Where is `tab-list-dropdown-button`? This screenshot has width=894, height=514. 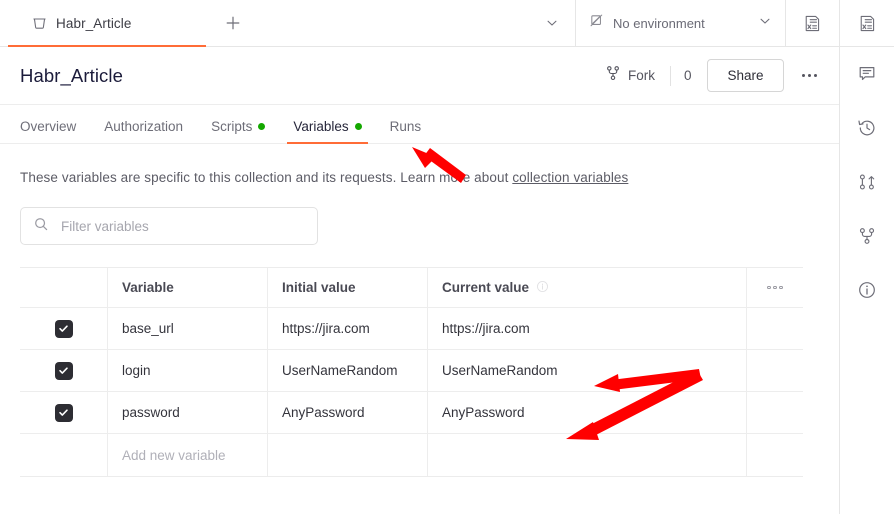 tab-list-dropdown-button is located at coordinates (552, 23).